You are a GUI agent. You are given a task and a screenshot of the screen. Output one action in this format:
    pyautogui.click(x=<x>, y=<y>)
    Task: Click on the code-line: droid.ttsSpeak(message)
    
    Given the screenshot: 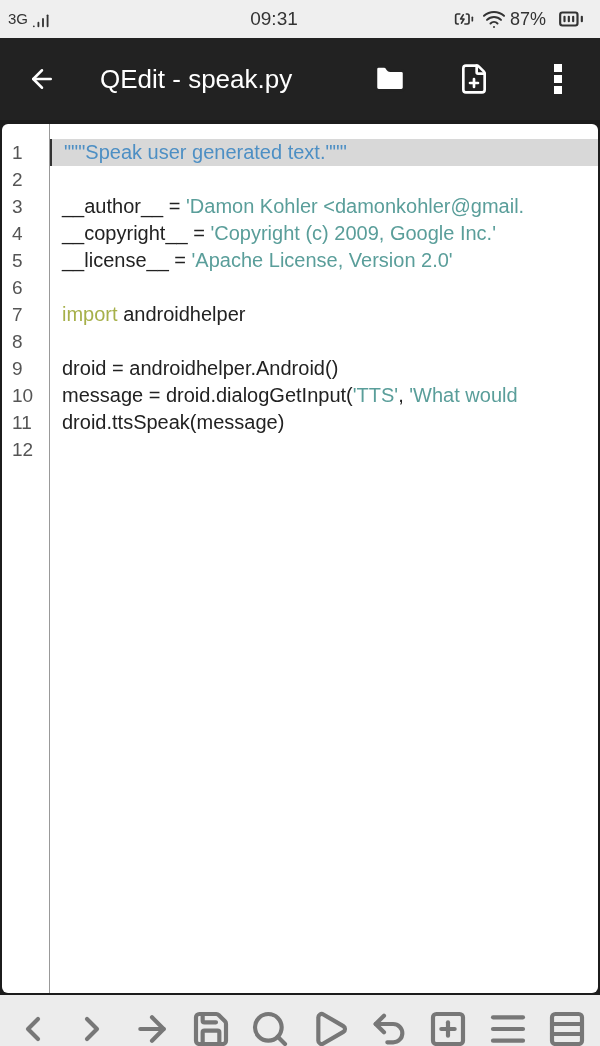 What is the action you would take?
    pyautogui.click(x=173, y=422)
    